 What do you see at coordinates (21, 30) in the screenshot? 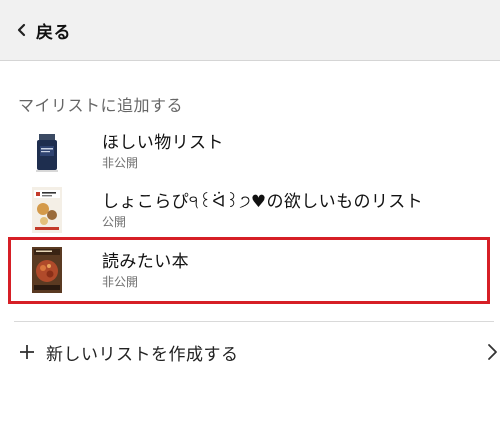
I see `chevron-left-icon` at bounding box center [21, 30].